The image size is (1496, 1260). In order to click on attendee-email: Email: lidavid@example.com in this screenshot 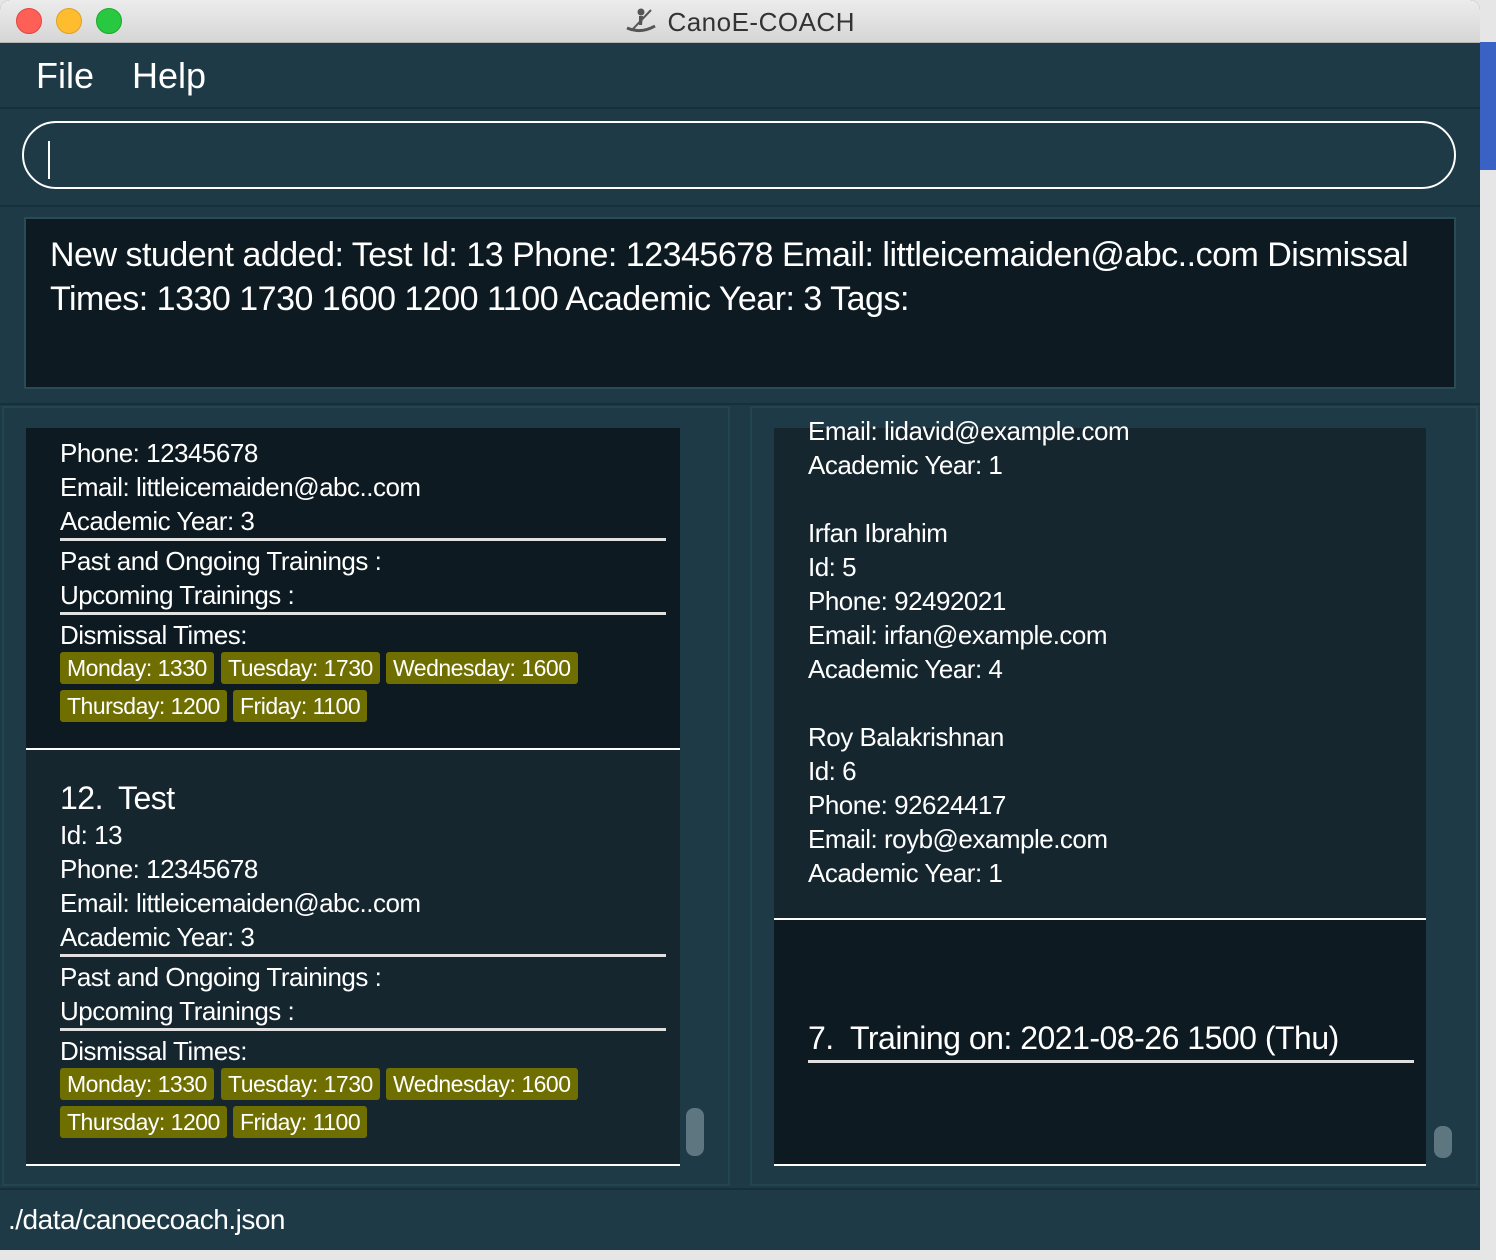, I will do `click(969, 431)`.